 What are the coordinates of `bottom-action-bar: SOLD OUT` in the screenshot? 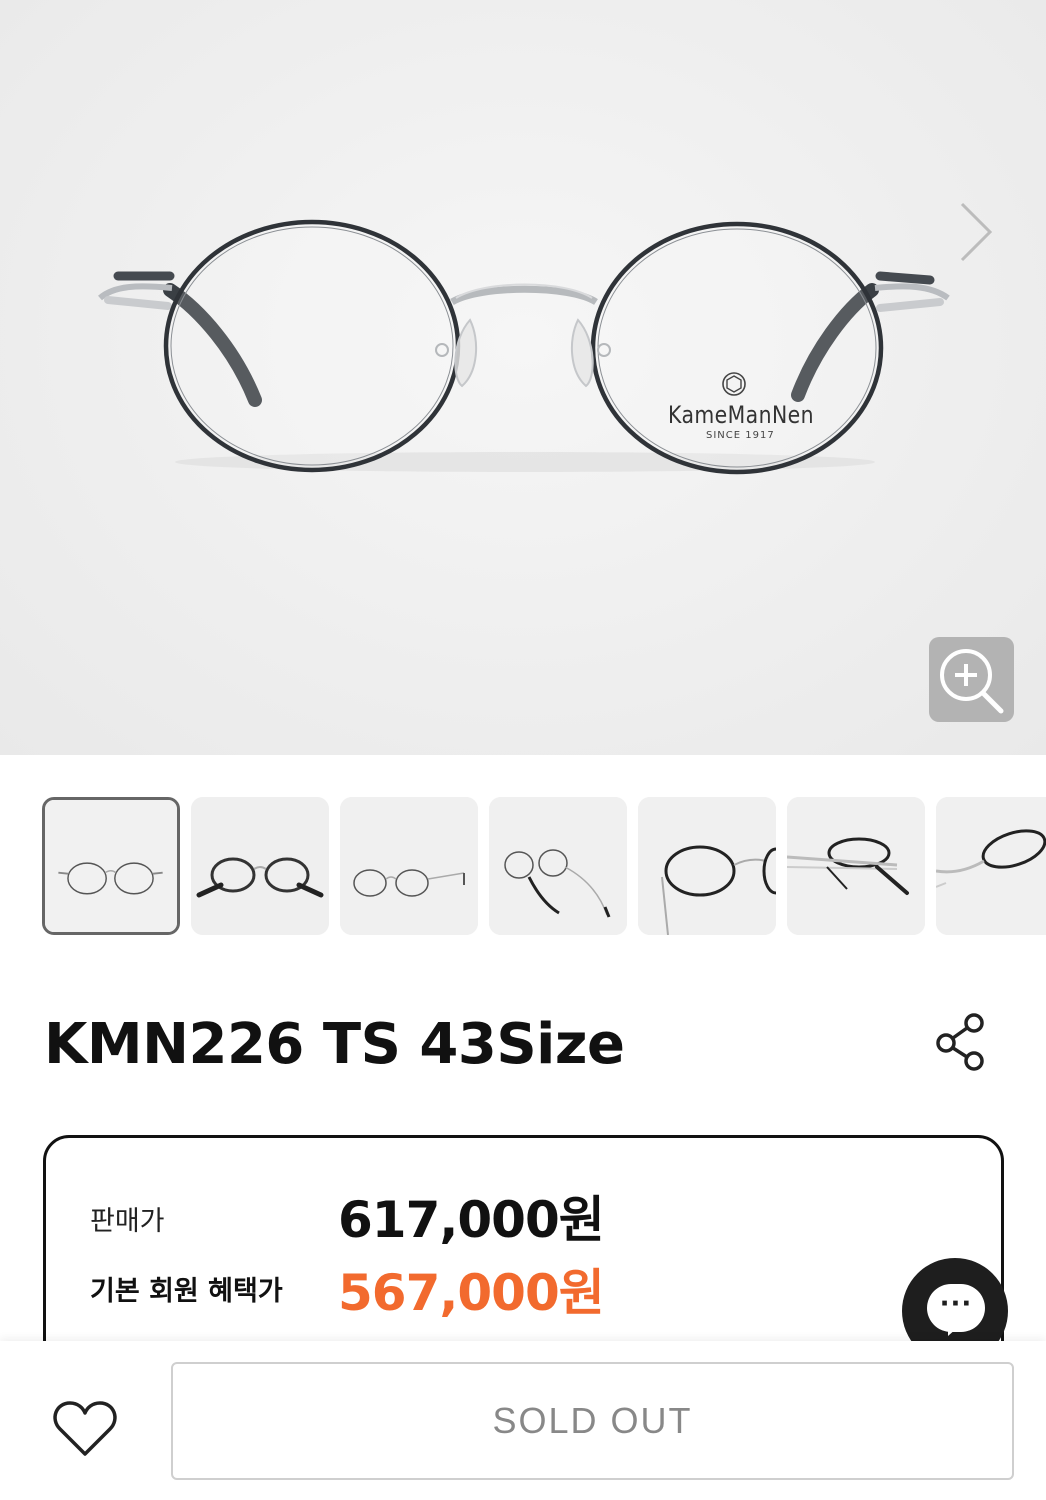 It's located at (523, 1420).